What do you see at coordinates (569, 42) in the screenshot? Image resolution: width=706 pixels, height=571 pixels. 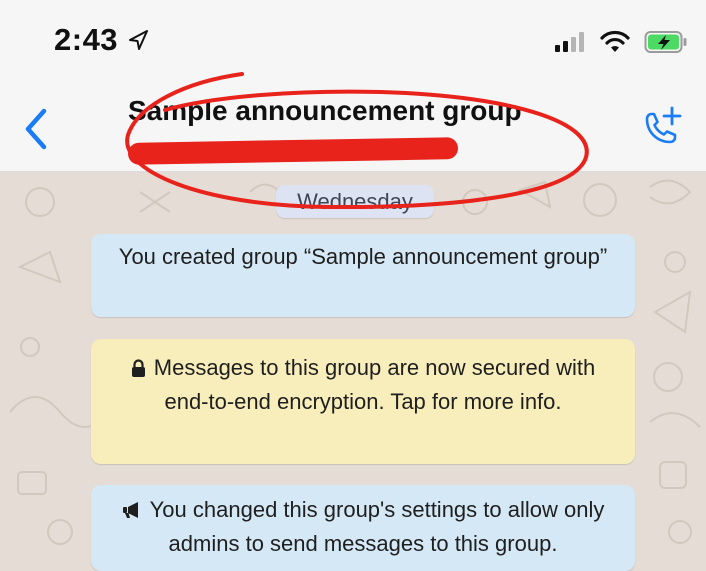 I see `signal-icon` at bounding box center [569, 42].